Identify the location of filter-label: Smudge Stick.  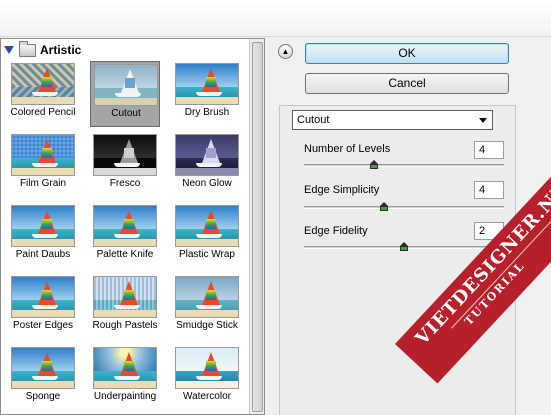
(207, 325).